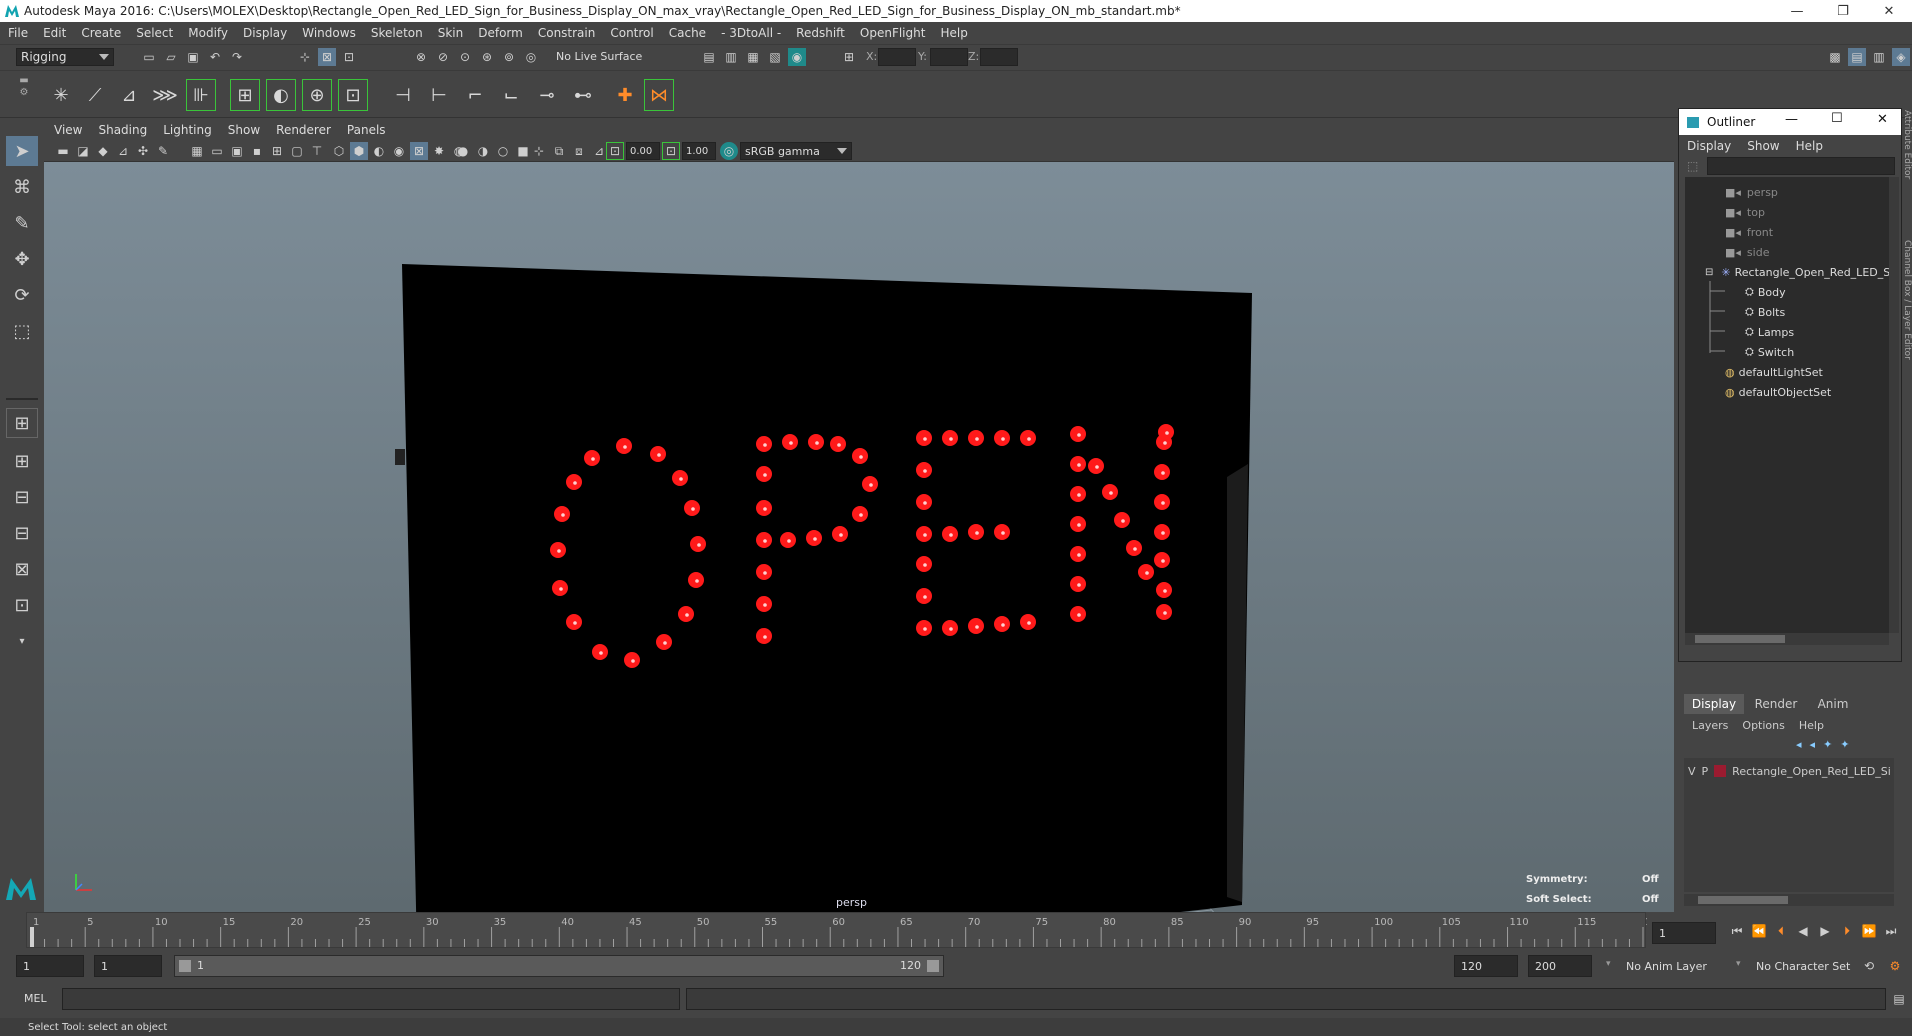  I want to click on close-button: ✕, so click(1889, 11).